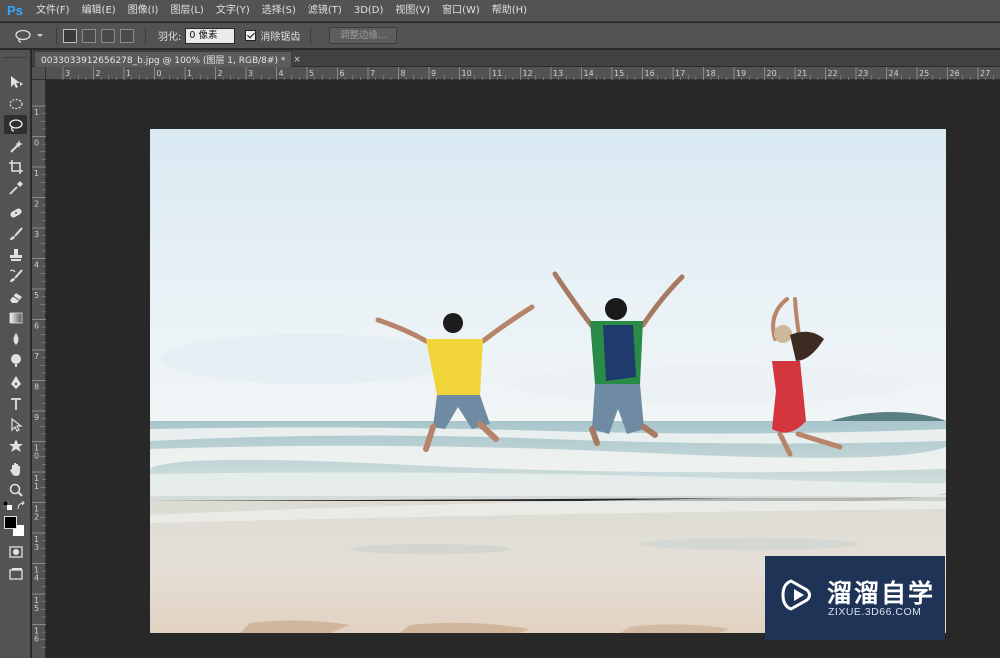 Image resolution: width=1000 pixels, height=658 pixels. Describe the element at coordinates (881, 593) in the screenshot. I see `watermark-title: 溜溜自学` at that location.